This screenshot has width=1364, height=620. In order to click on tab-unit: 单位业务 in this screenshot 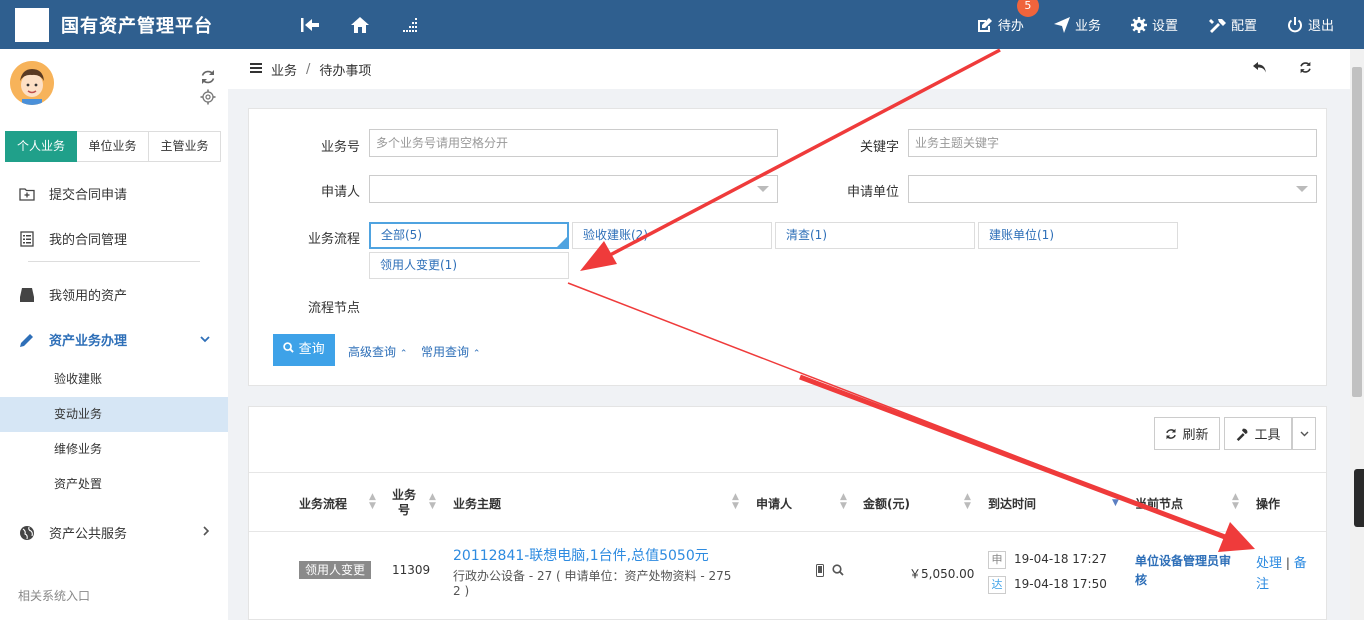, I will do `click(113, 146)`.